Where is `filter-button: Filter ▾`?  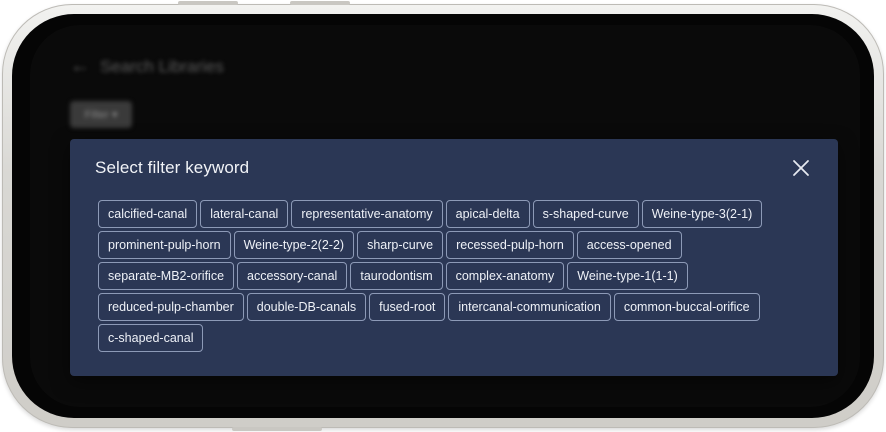
filter-button: Filter ▾ is located at coordinates (101, 114).